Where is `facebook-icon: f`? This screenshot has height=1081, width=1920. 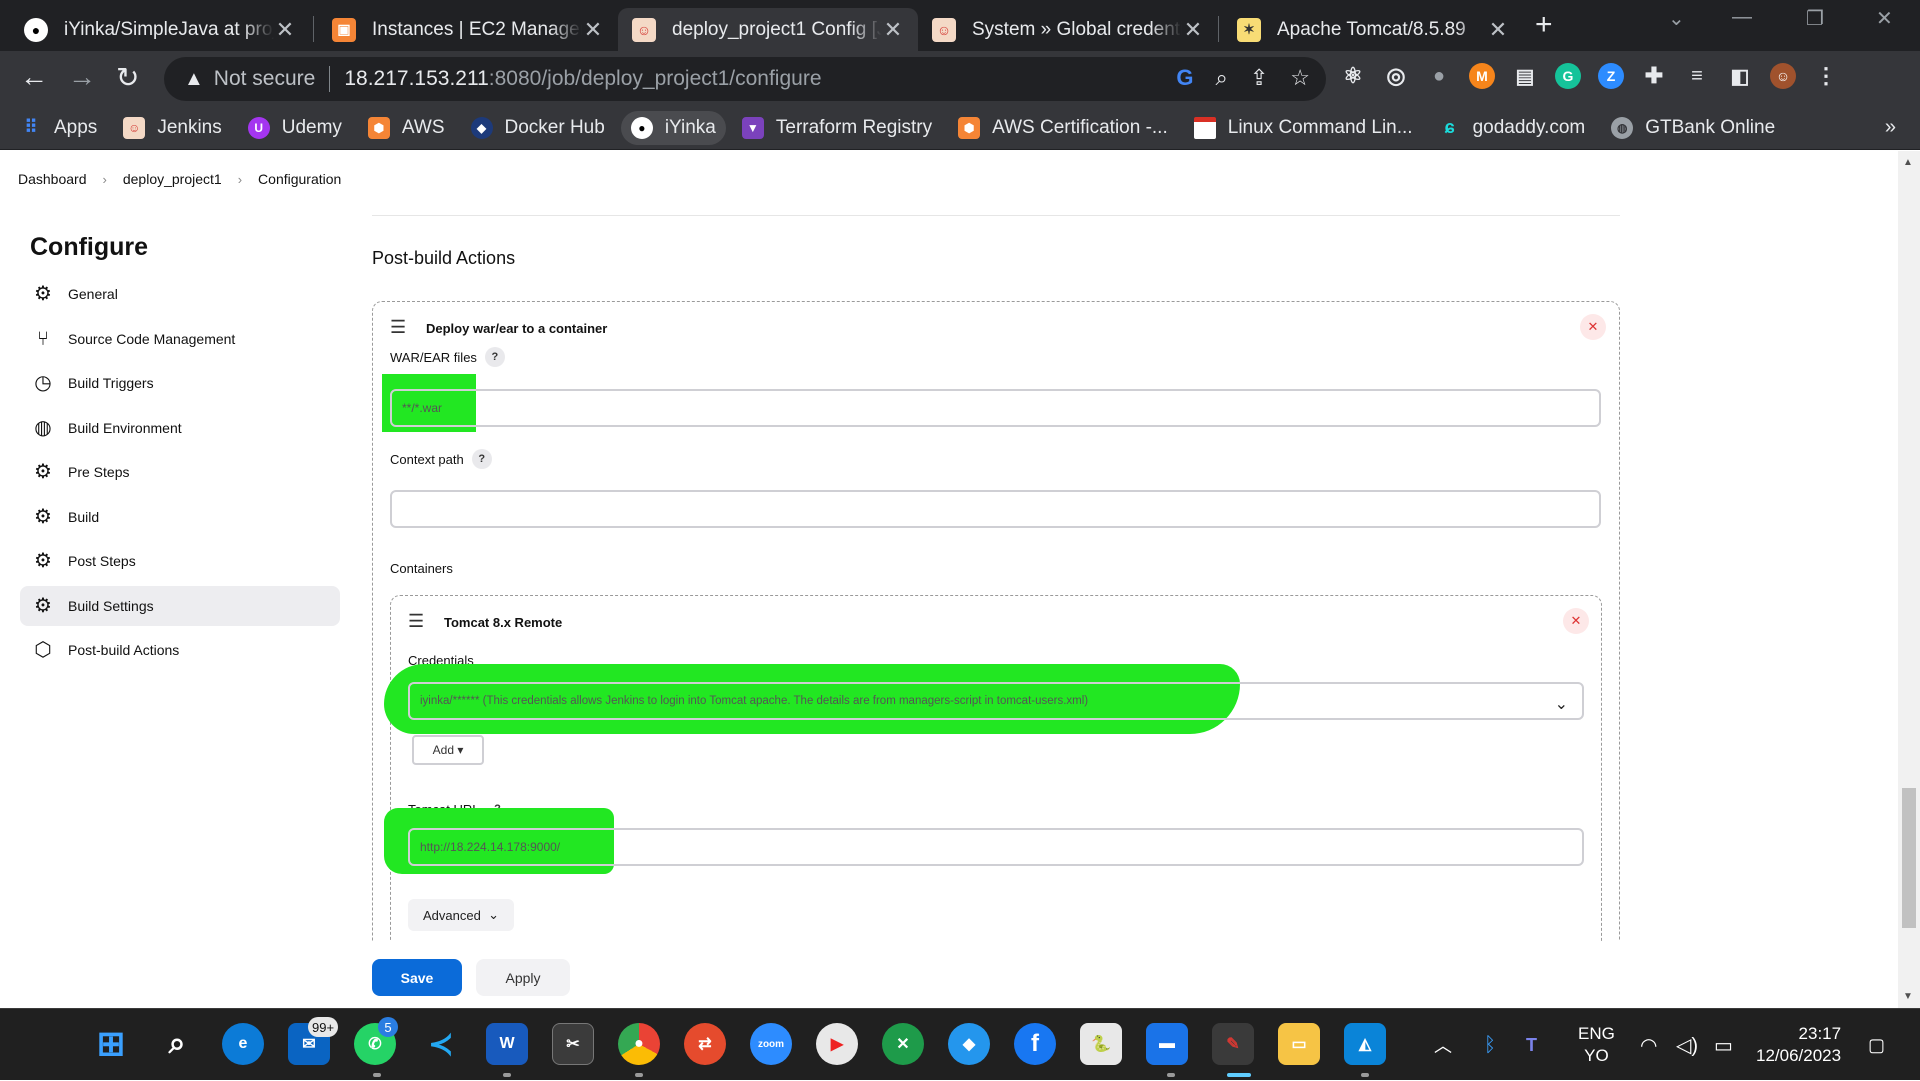 facebook-icon: f is located at coordinates (1035, 1044).